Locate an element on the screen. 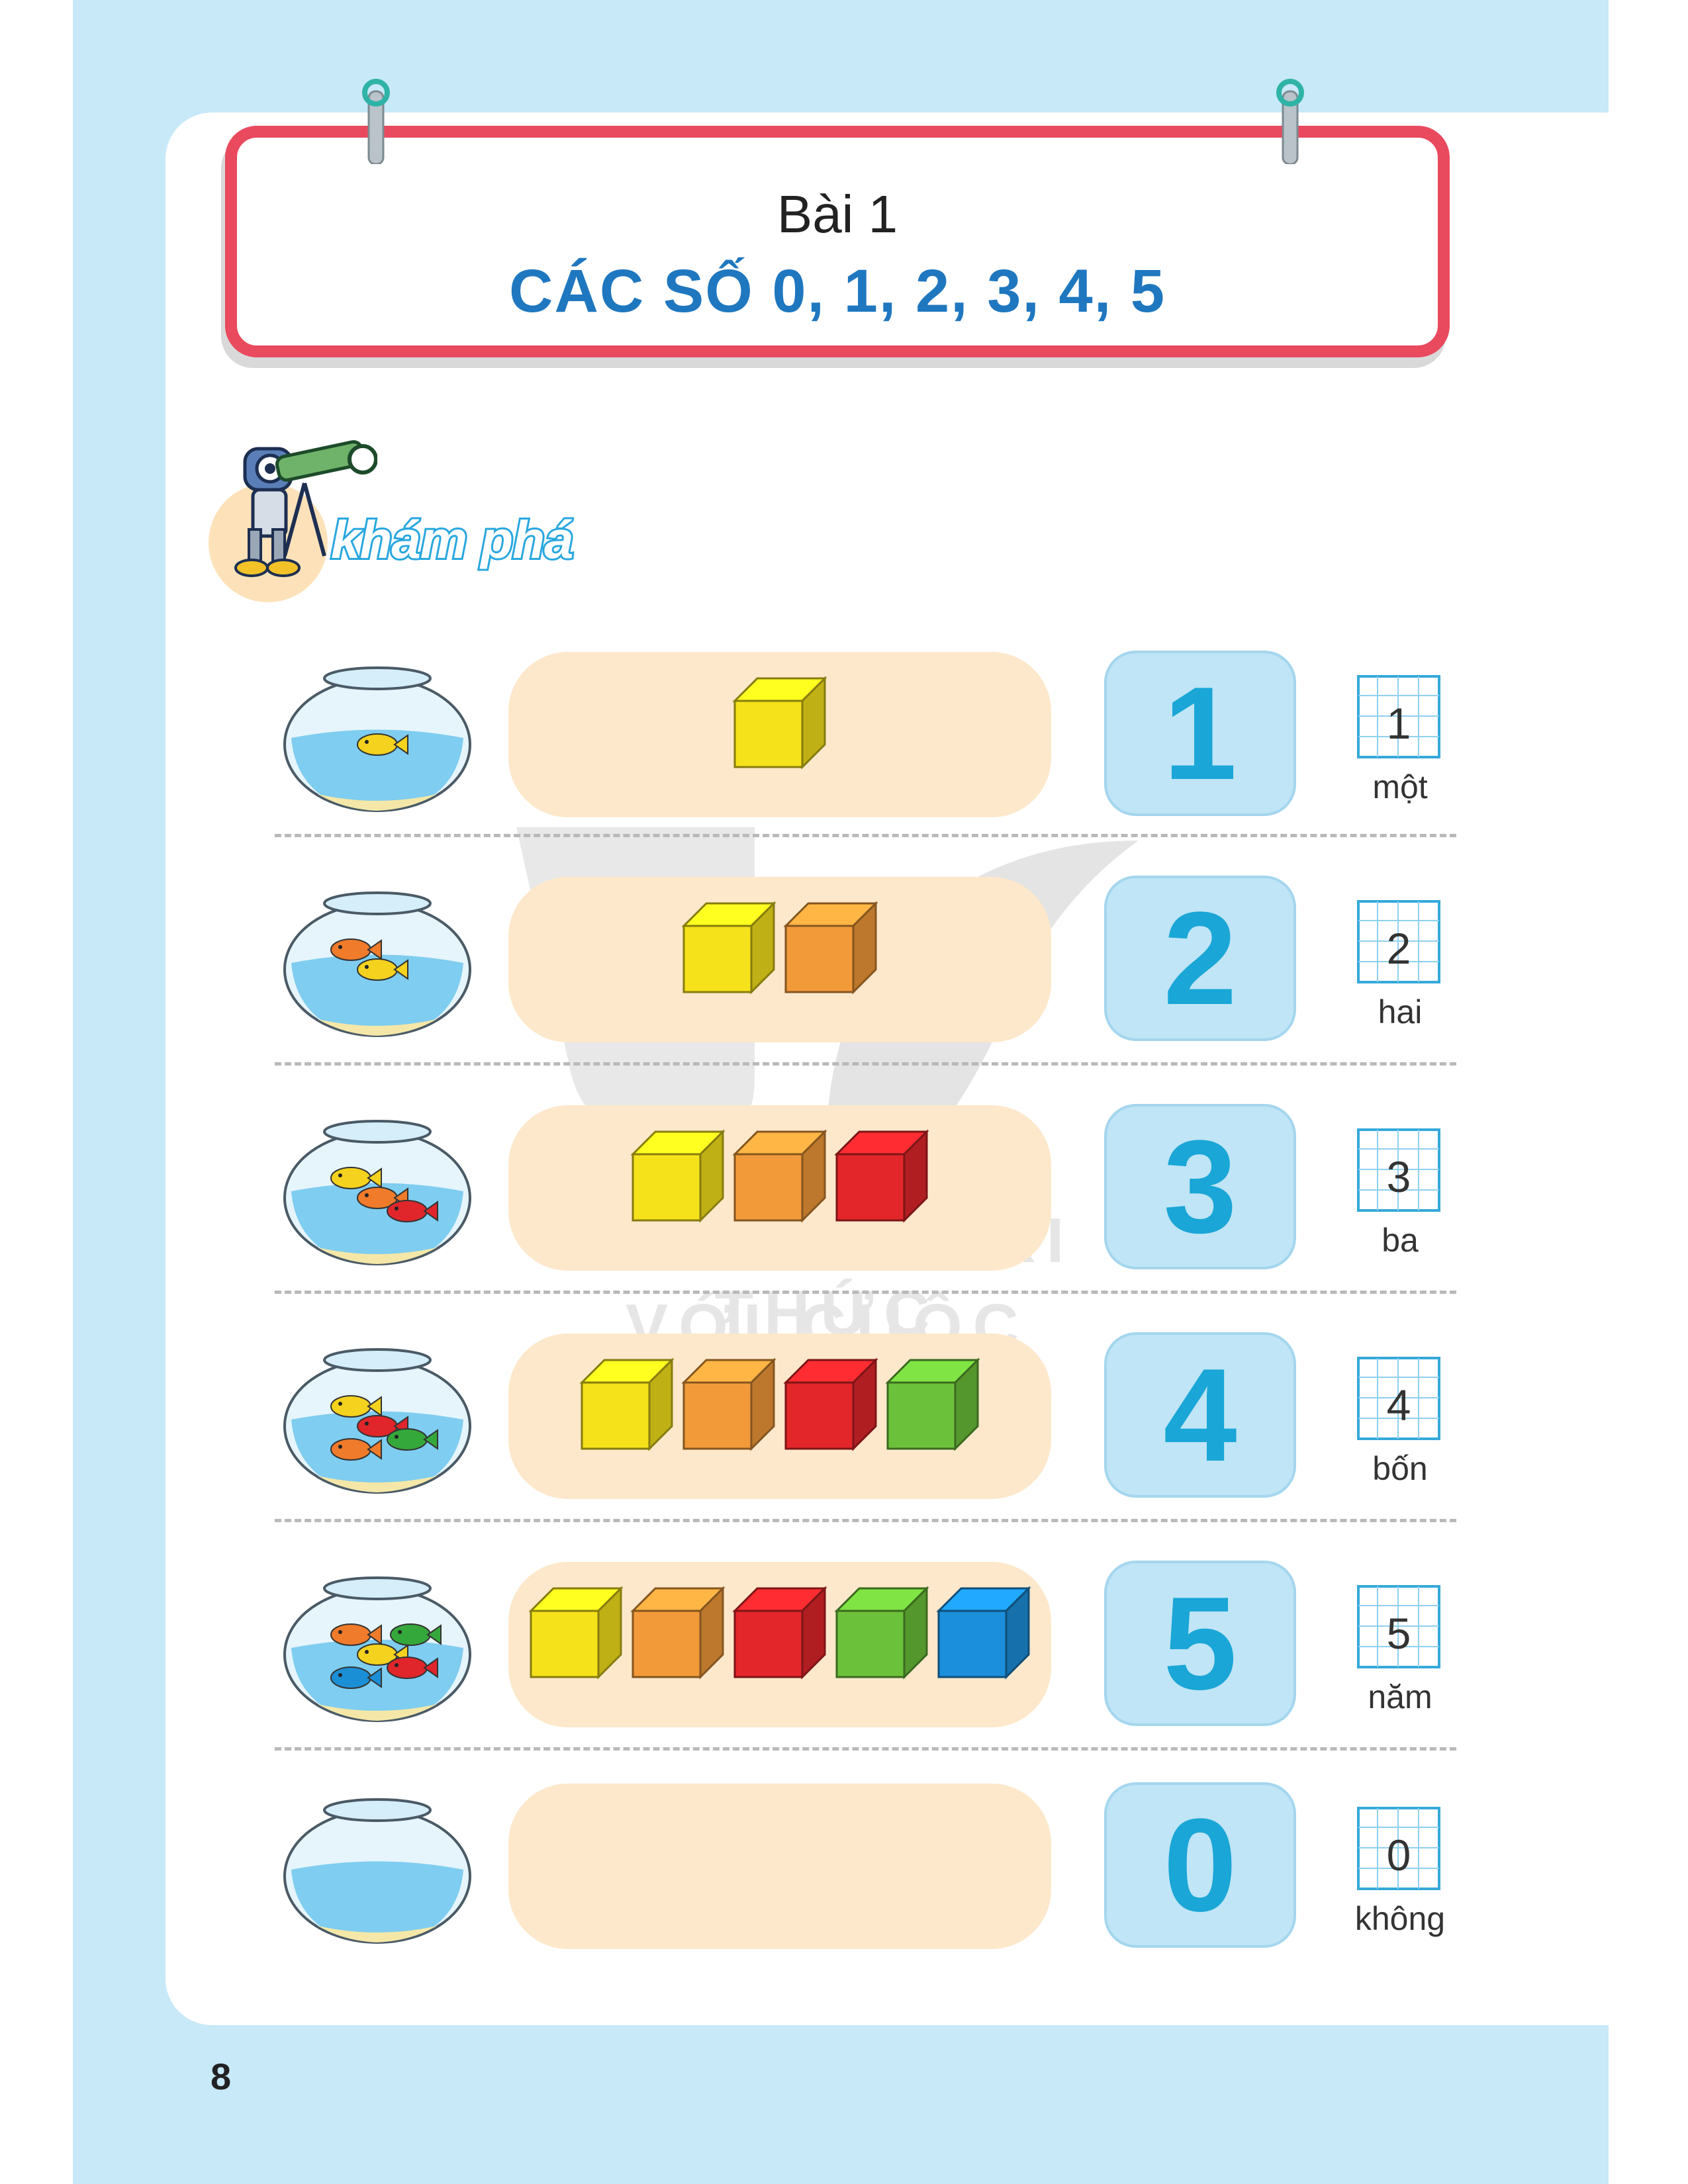 Image resolution: width=1688 pixels, height=2184 pixels. number-card: 0 is located at coordinates (1200, 1865).